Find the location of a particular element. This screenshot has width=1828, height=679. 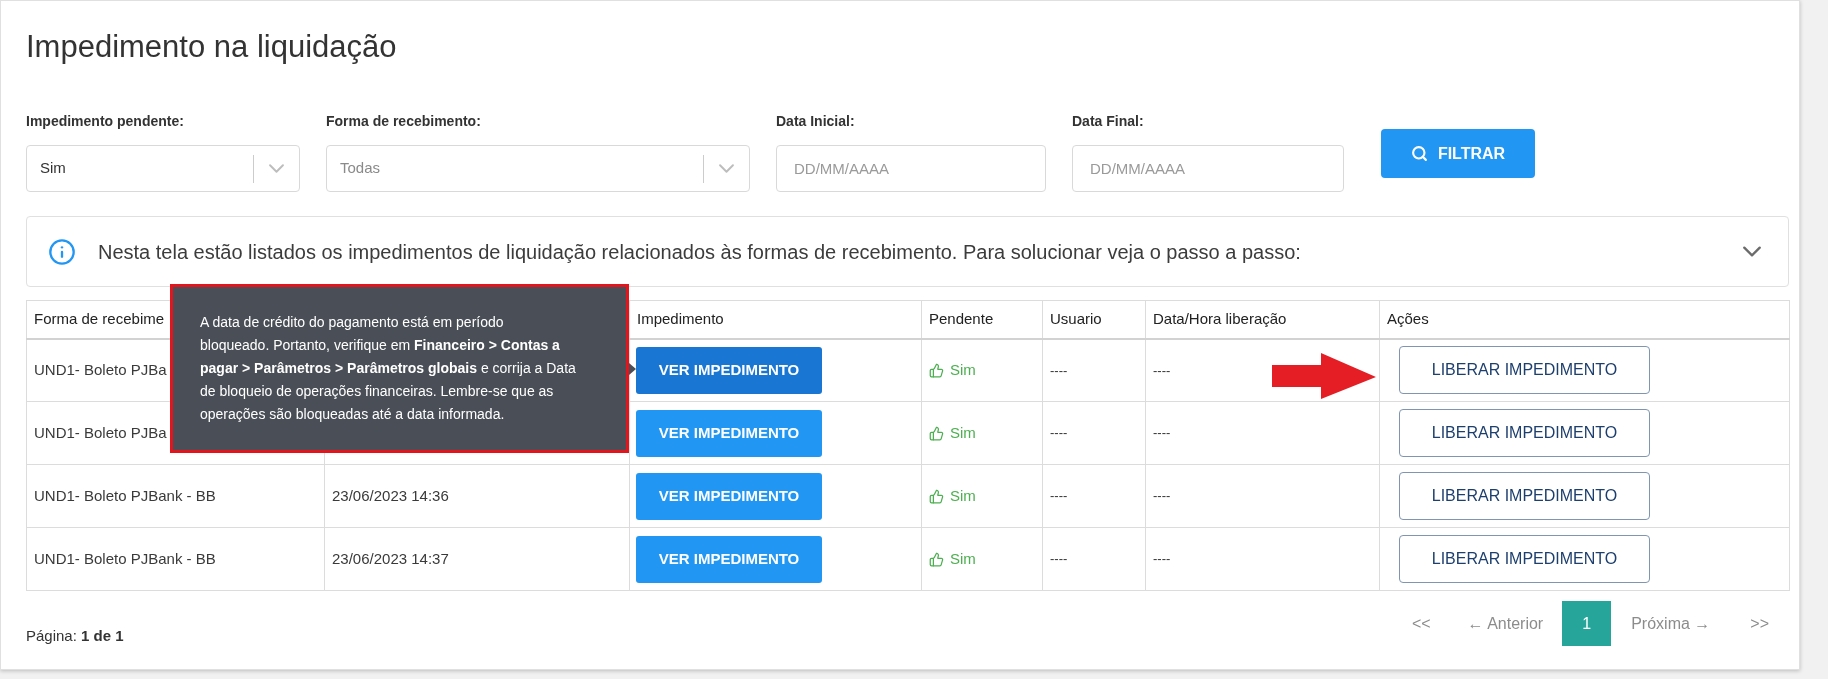

select-field: Sim is located at coordinates (163, 168).